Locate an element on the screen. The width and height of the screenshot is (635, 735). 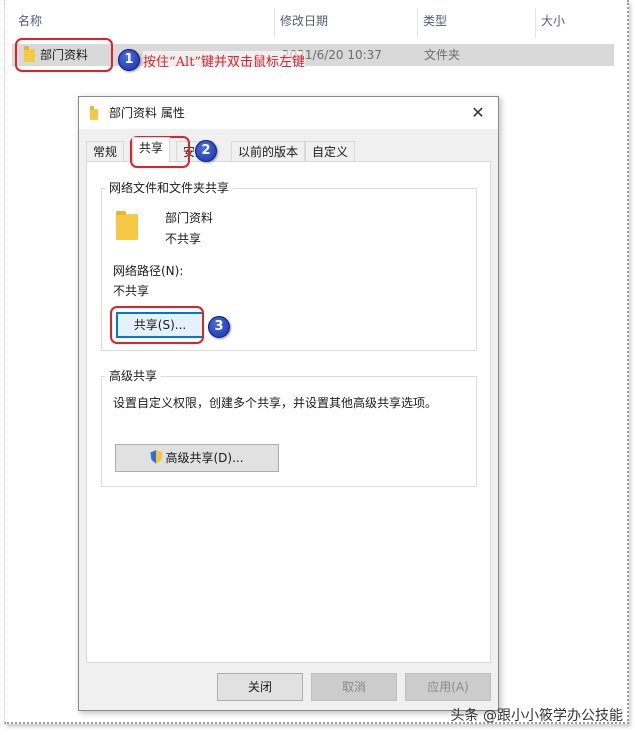
close-icon: ✕ is located at coordinates (478, 113).